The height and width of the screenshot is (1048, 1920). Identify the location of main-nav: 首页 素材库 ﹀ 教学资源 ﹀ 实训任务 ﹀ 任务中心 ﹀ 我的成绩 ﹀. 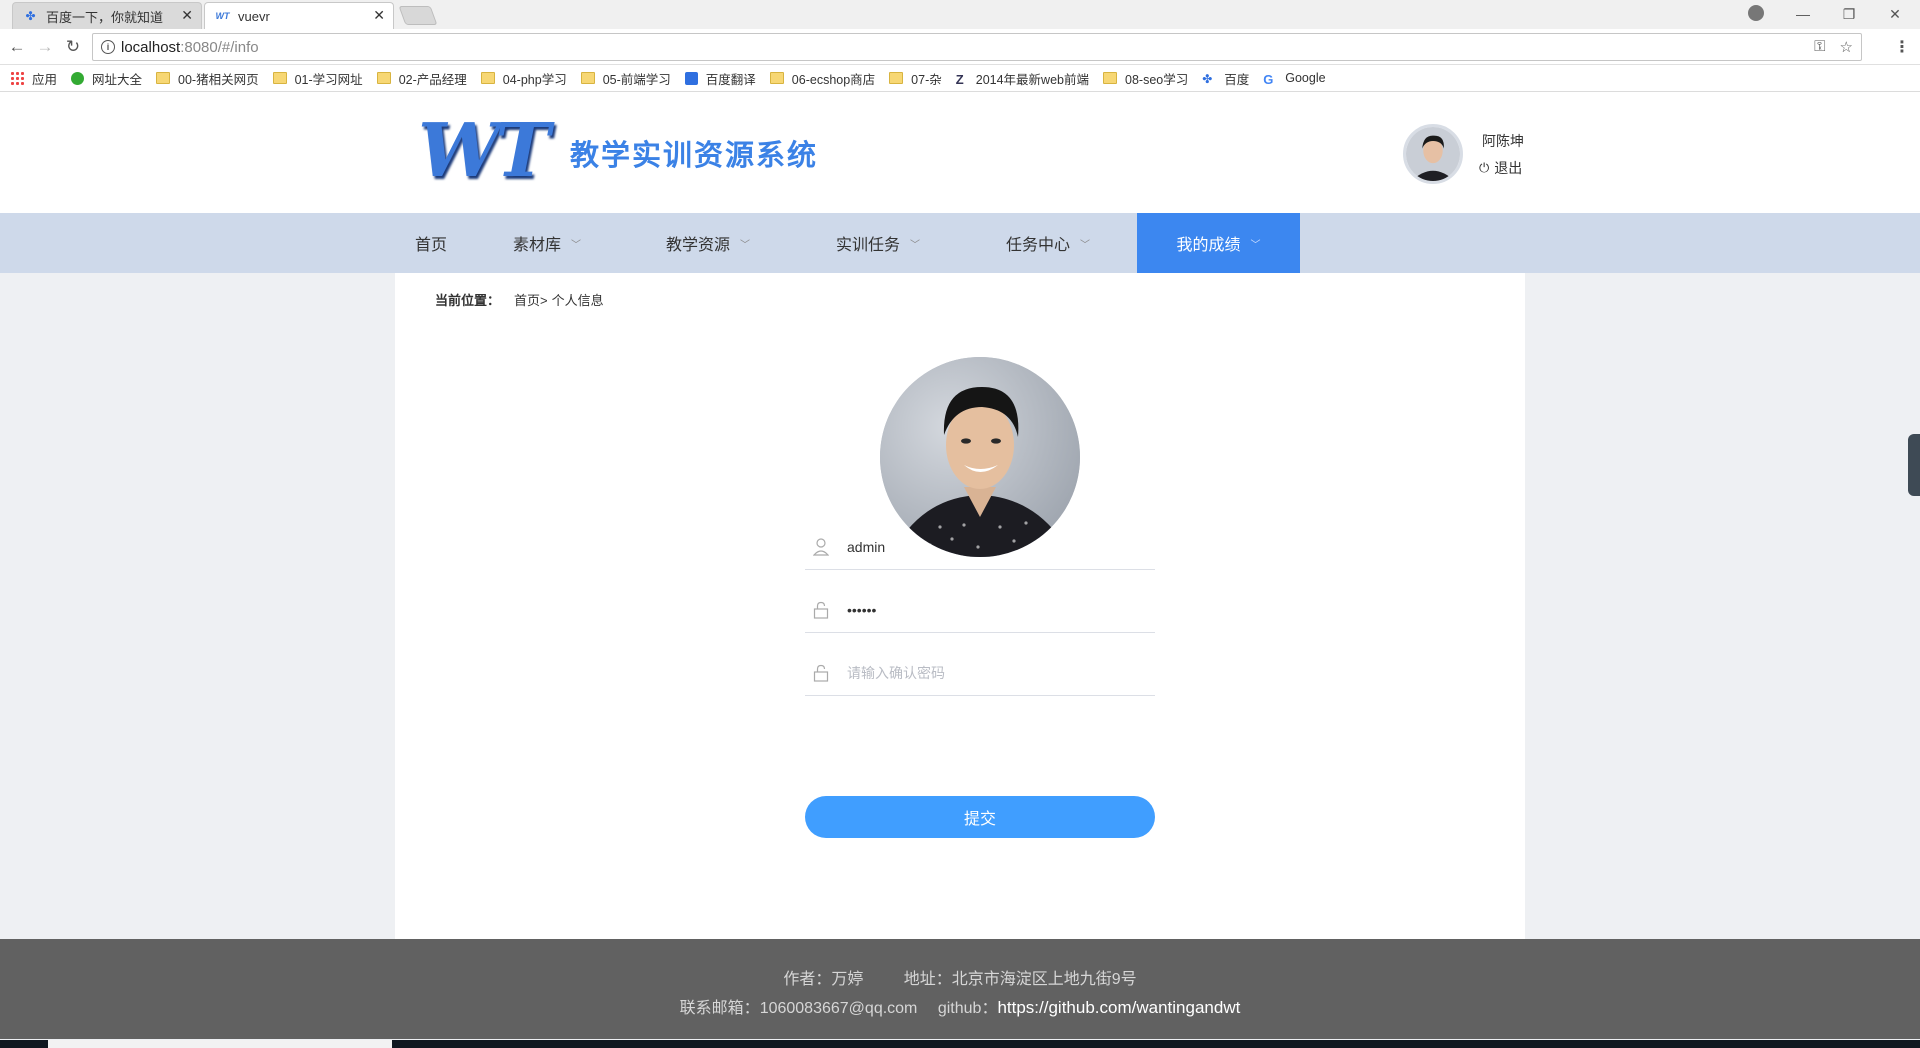
(960, 243).